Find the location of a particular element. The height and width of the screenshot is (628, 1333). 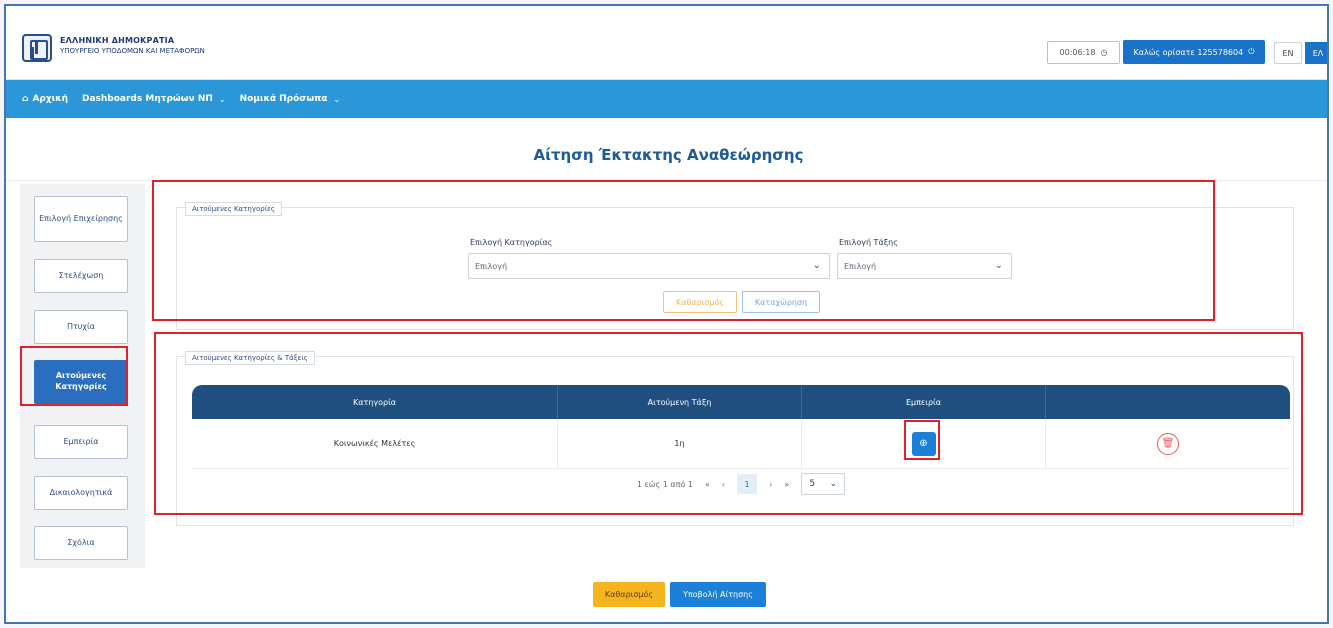

cell-actions: 🗑 is located at coordinates (1168, 443).